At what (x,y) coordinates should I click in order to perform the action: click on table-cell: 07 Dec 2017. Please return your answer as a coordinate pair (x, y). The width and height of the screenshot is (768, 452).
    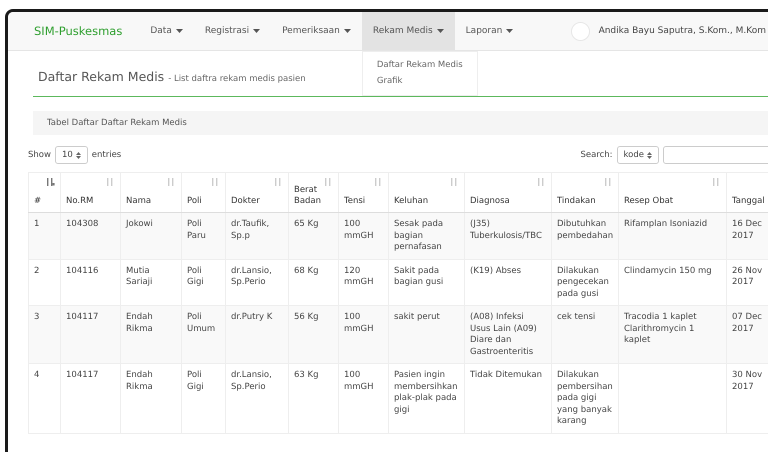
    Looking at the image, I should click on (747, 323).